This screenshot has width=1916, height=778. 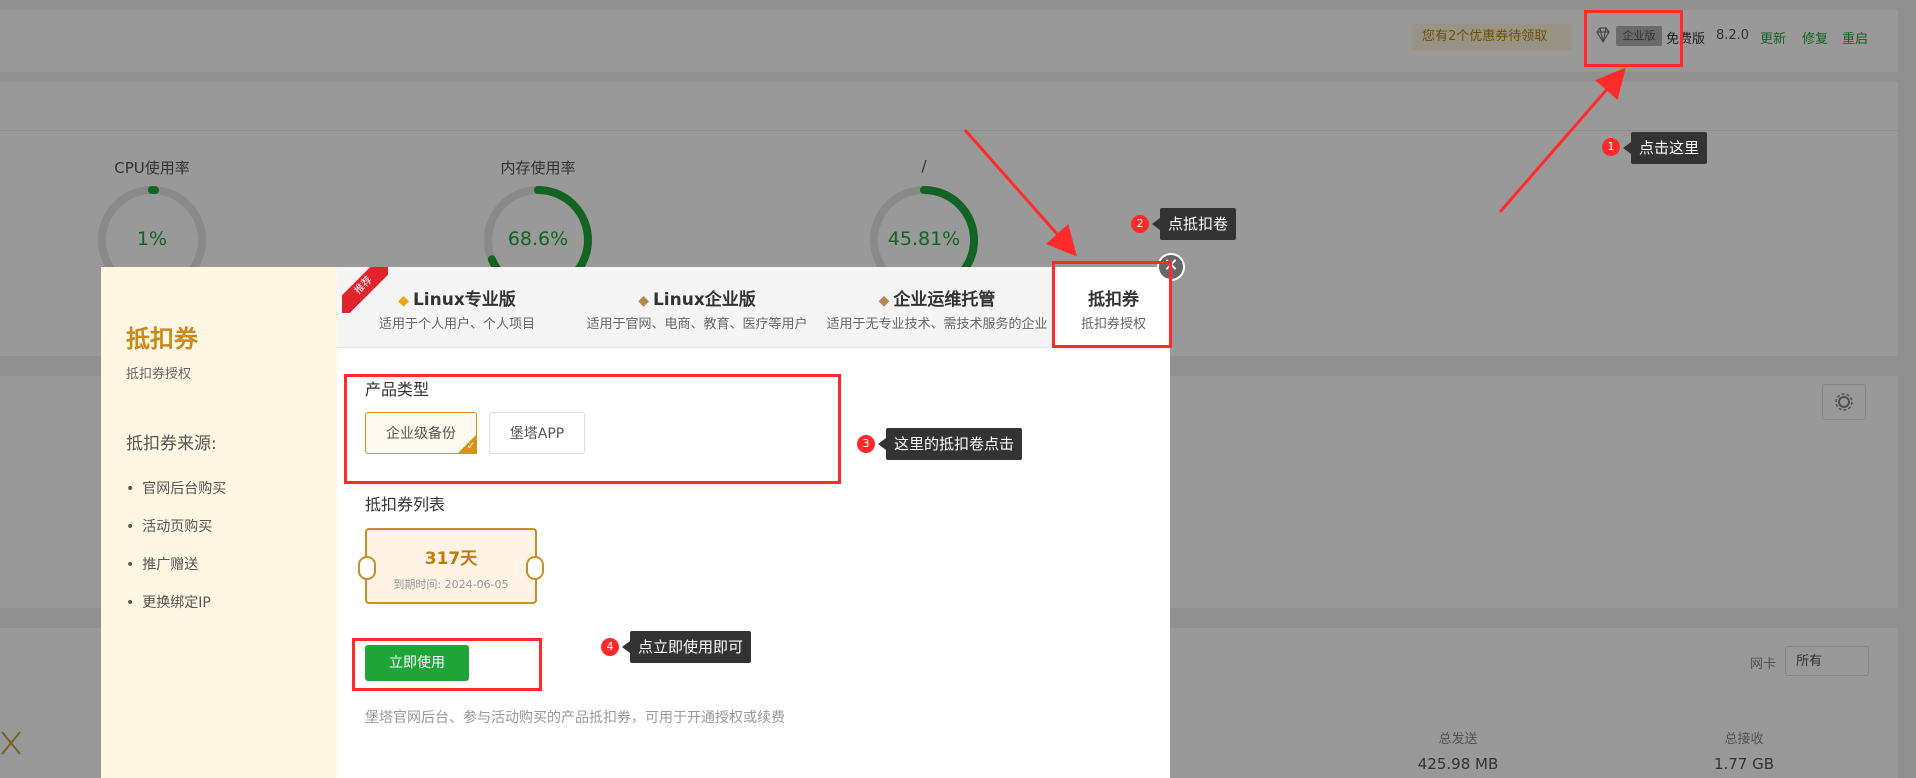 I want to click on tab-desc: 适用于个人用户、个人项目, so click(x=456, y=324).